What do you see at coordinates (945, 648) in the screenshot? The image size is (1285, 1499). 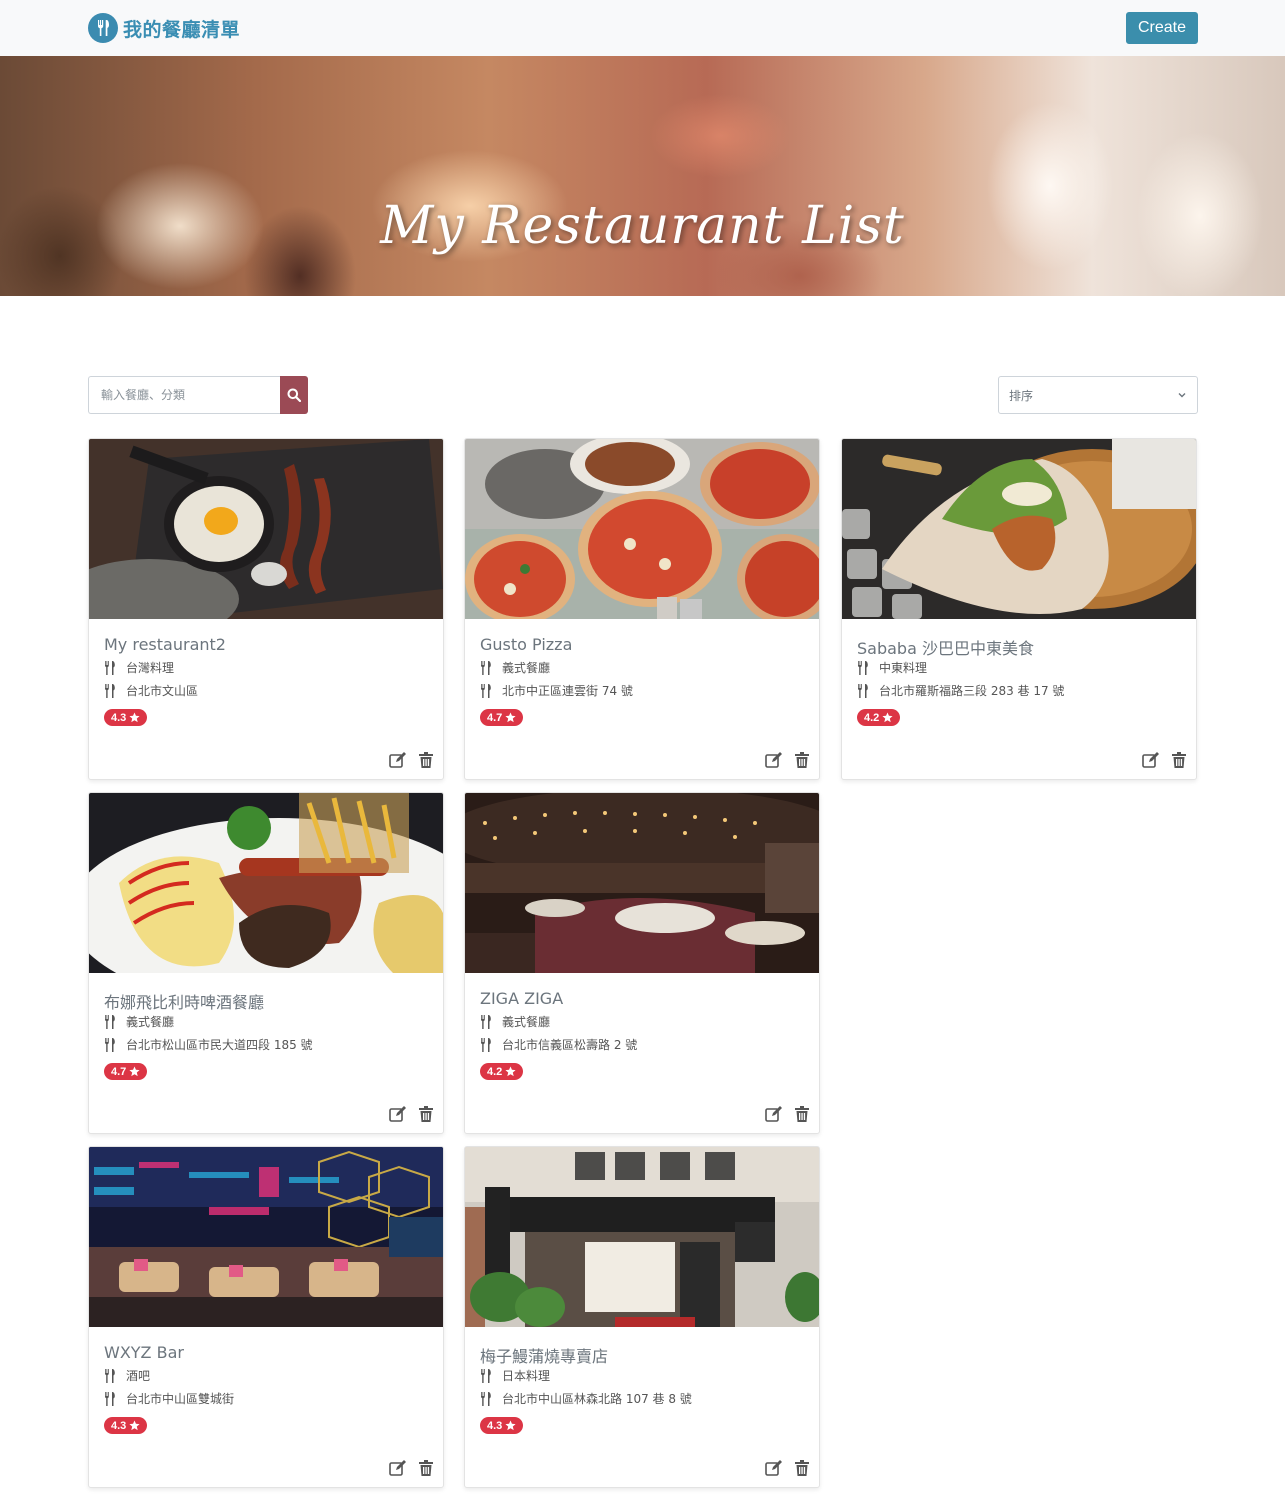 I see `restaurant-name: Sababa 沙巴巴中東美食` at bounding box center [945, 648].